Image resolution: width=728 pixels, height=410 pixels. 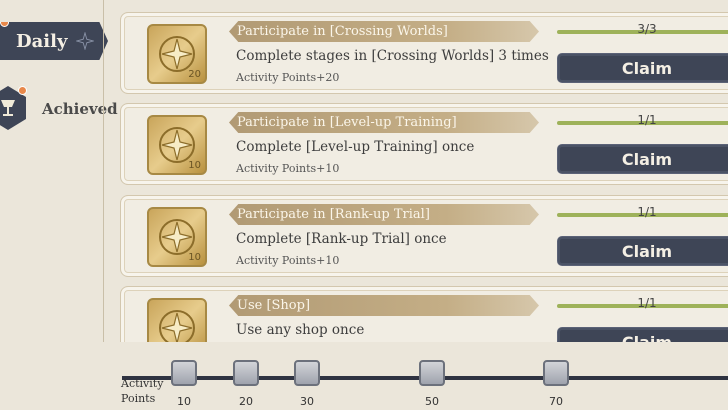 What do you see at coordinates (647, 29) in the screenshot?
I see `task-progress-text: 3/3` at bounding box center [647, 29].